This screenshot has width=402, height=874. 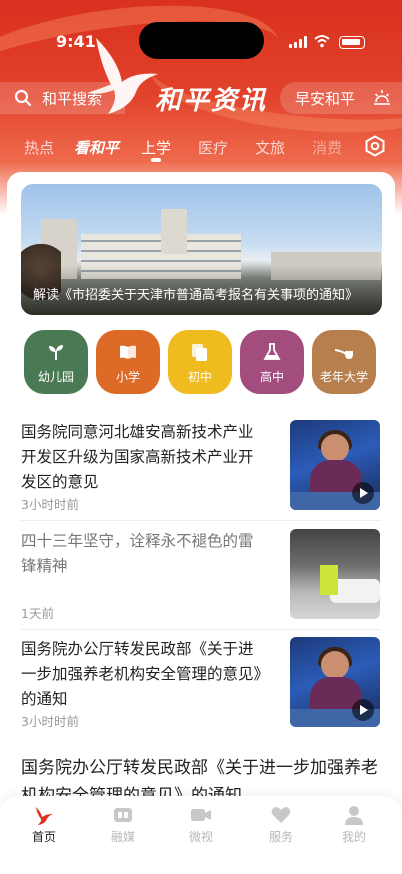 What do you see at coordinates (137, 457) in the screenshot?
I see `news-title: 国务院同意河北雄安高新技术产业开发区升级为国家高新技术产业开发区的意见` at bounding box center [137, 457].